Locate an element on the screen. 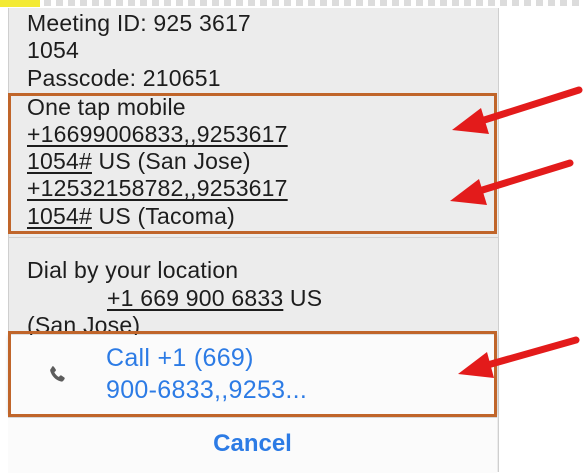 Image resolution: width=584 pixels, height=473 pixels. arrow-icon-one-tap-tacoma is located at coordinates (512, 182).